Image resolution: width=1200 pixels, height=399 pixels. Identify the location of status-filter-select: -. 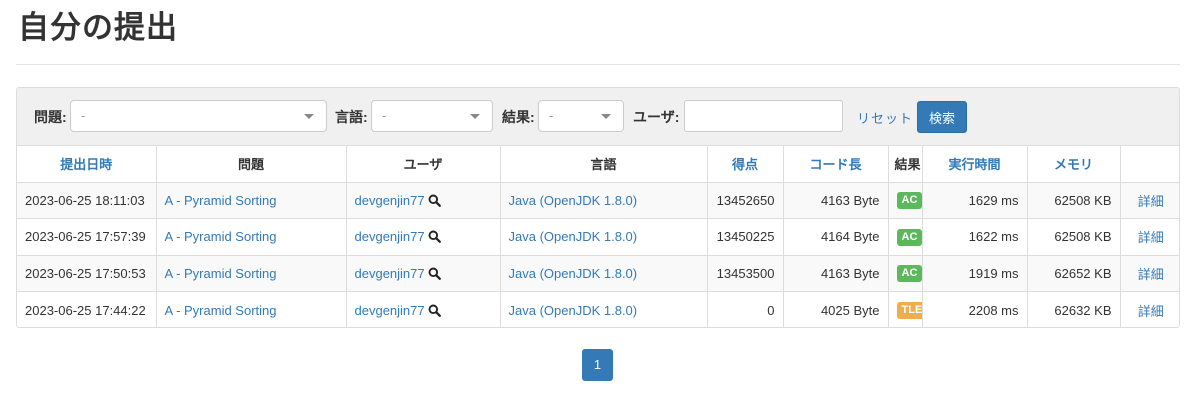
(581, 116).